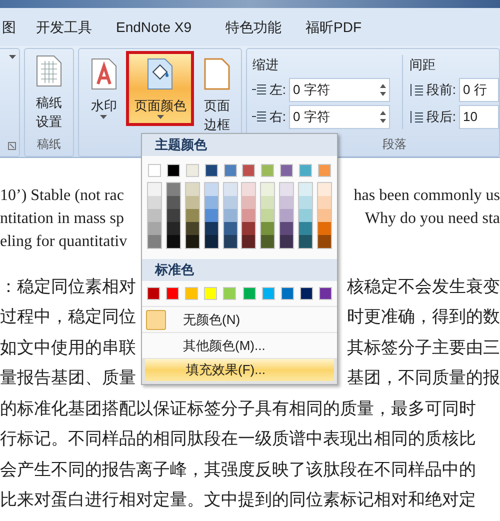  What do you see at coordinates (277, 89) in the screenshot?
I see `field-label: 左:` at bounding box center [277, 89].